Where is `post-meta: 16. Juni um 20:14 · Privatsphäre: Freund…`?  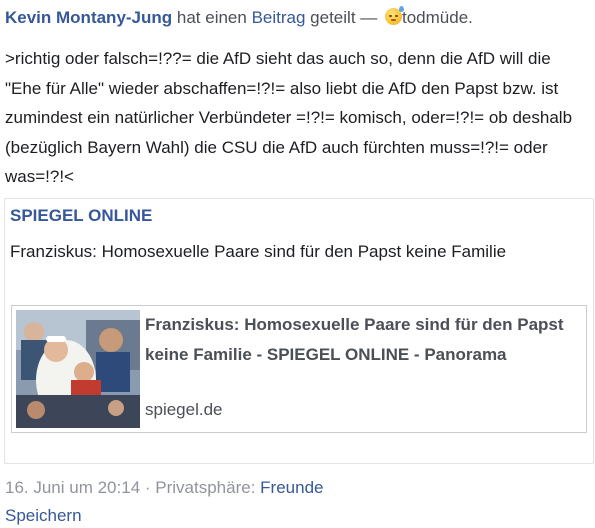 post-meta: 16. Juni um 20:14 · Privatsphäre: Freund… is located at coordinates (164, 488).